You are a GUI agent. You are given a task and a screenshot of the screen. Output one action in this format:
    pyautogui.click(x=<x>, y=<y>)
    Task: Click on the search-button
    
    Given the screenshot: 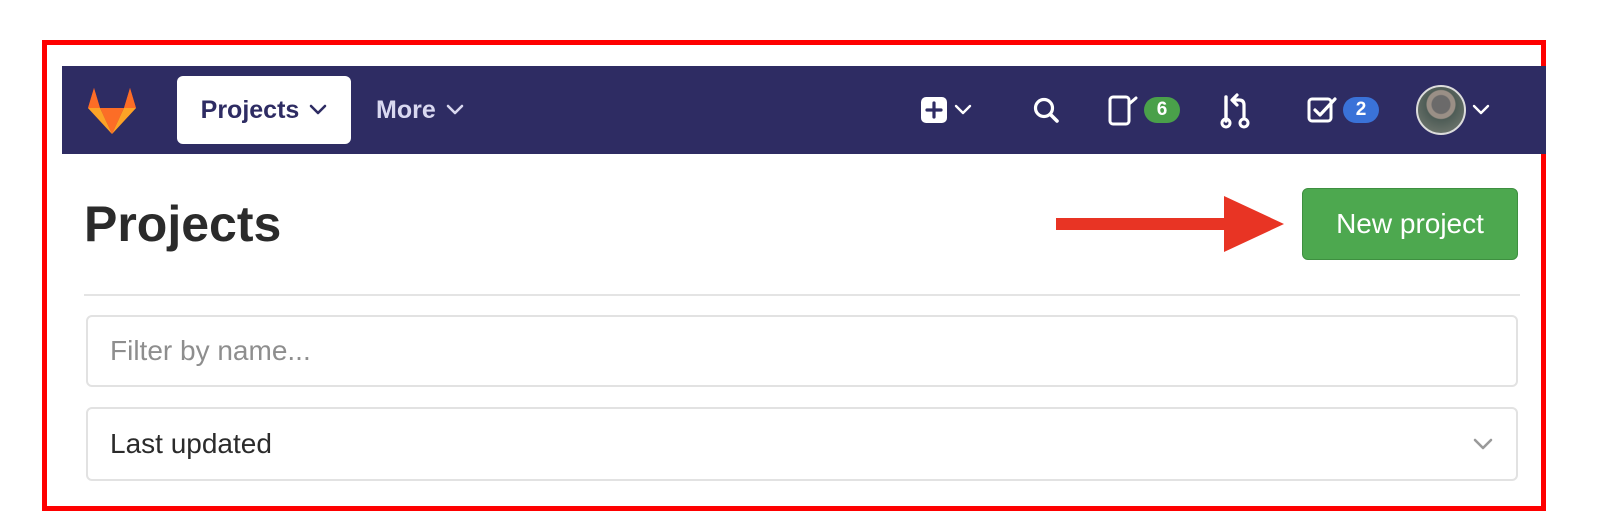 What is the action you would take?
    pyautogui.click(x=1046, y=110)
    